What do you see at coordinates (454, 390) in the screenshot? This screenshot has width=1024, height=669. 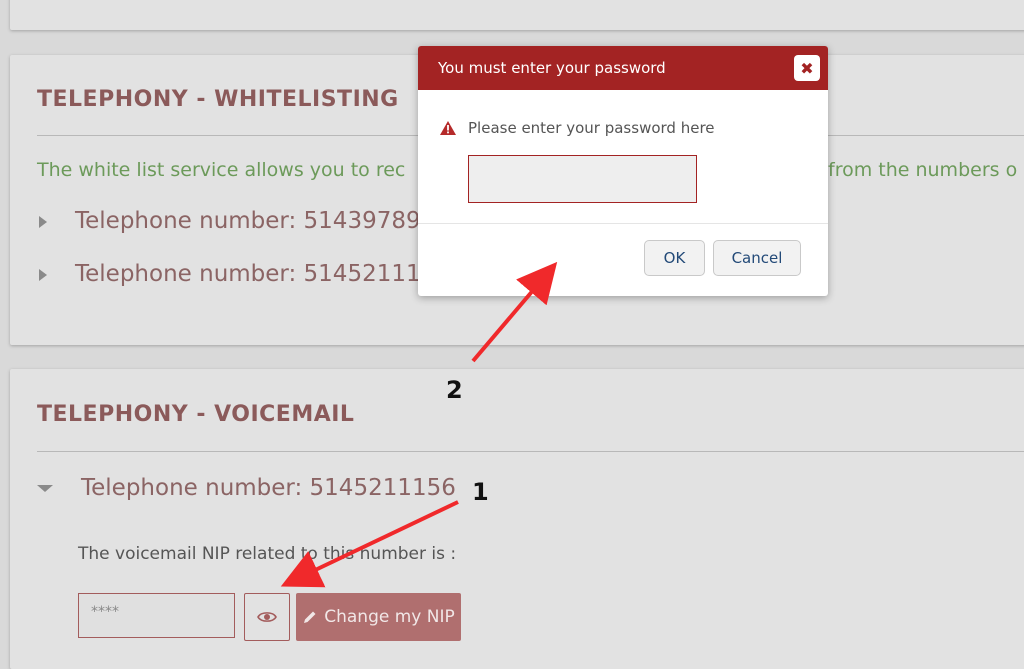 I see `annotation-label-2: 2` at bounding box center [454, 390].